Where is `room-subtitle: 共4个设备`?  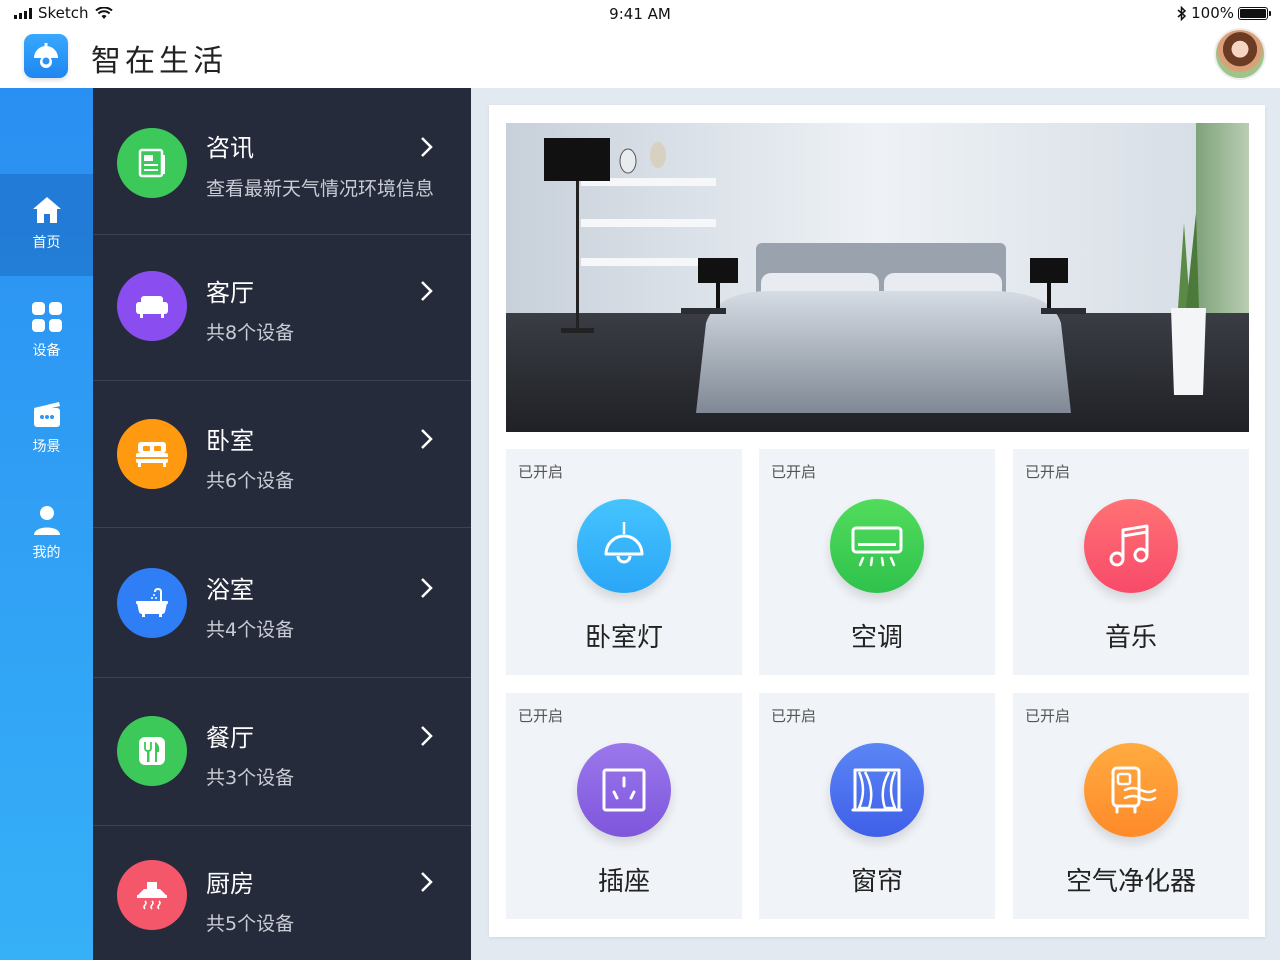
room-subtitle: 共4个设备 is located at coordinates (250, 630).